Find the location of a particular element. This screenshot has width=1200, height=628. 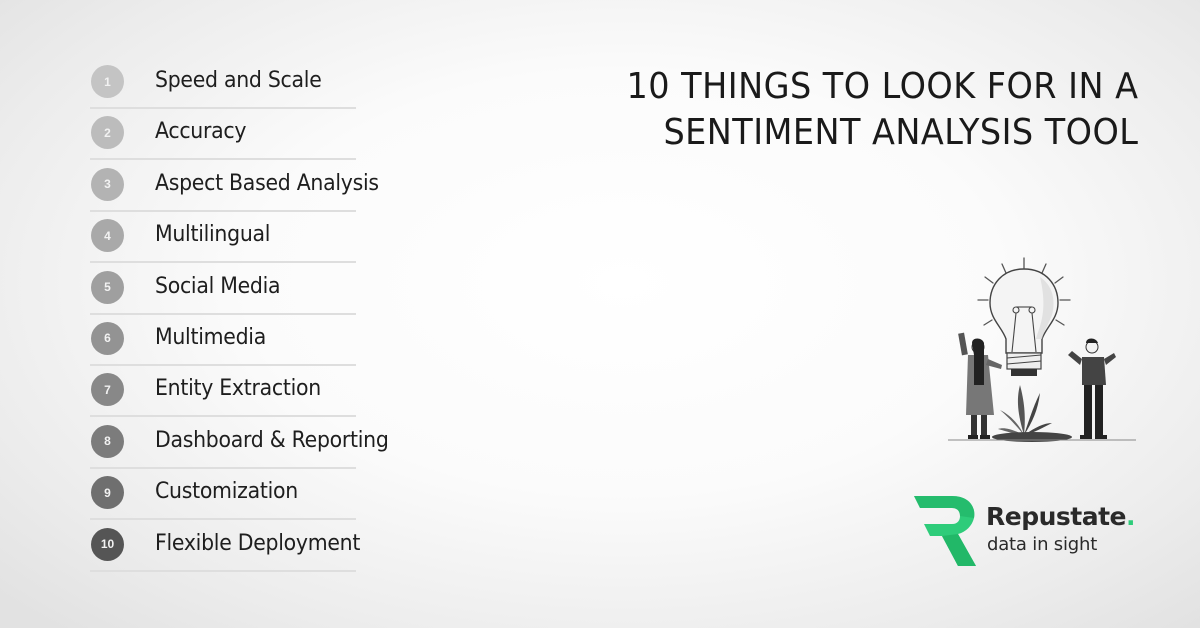

list-item: 10 Flexible Deployment is located at coordinates (260, 545).